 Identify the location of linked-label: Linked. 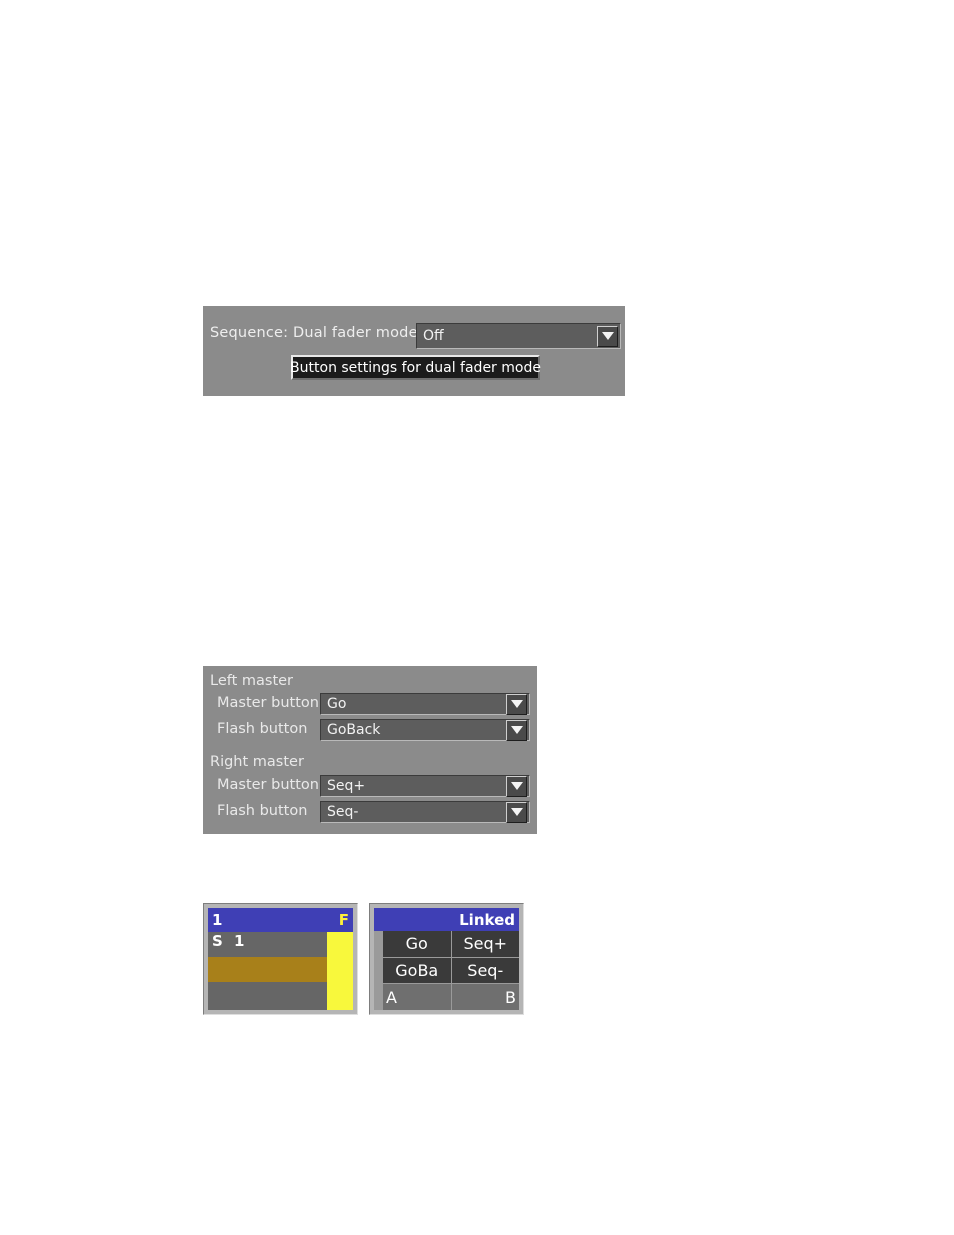
(487, 919).